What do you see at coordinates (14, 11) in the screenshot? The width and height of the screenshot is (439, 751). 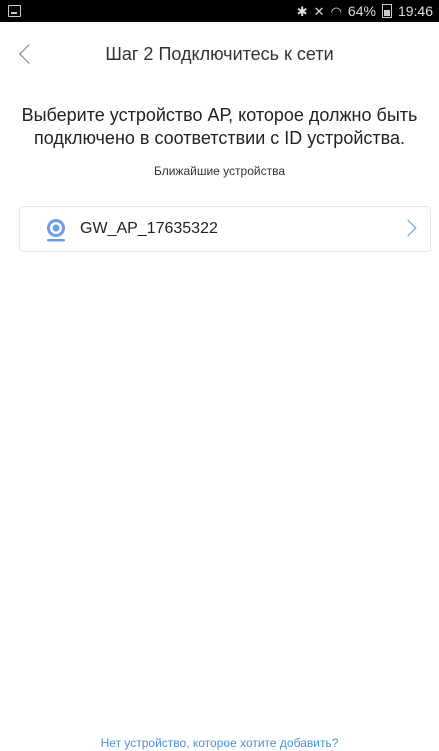 I see `gallery-icon` at bounding box center [14, 11].